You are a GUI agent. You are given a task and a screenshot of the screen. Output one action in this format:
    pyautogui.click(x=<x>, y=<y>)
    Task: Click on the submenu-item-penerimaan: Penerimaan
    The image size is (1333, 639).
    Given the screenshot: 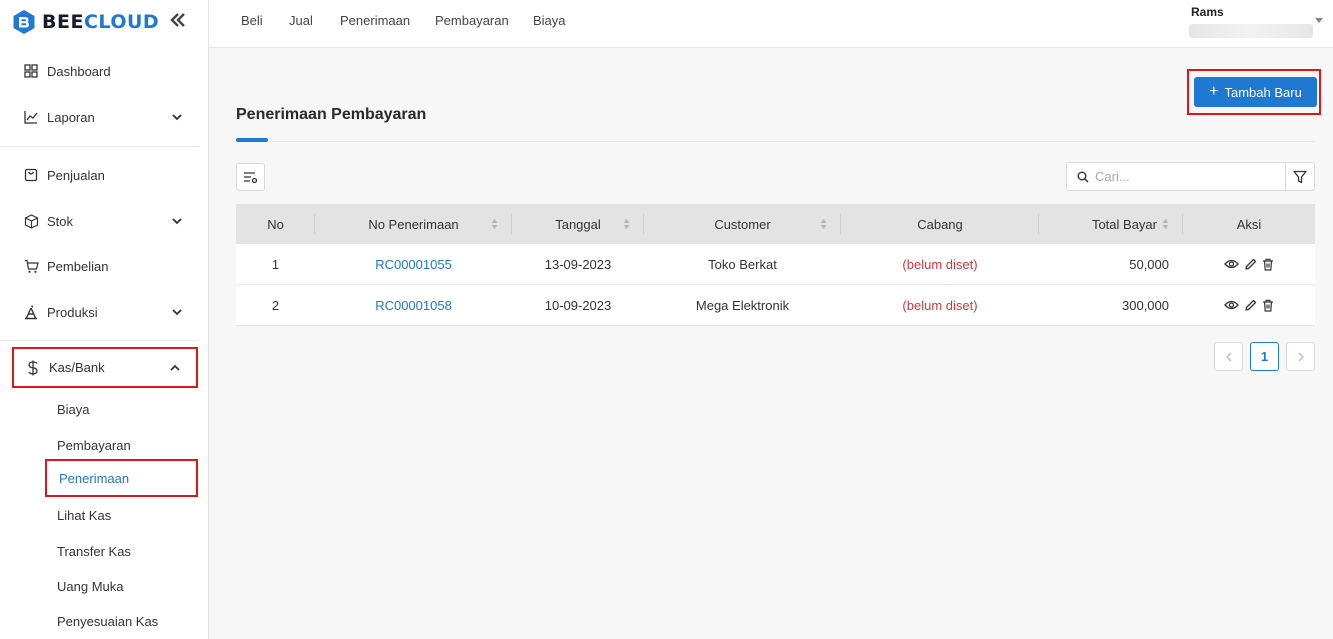 What is the action you would take?
    pyautogui.click(x=121, y=478)
    